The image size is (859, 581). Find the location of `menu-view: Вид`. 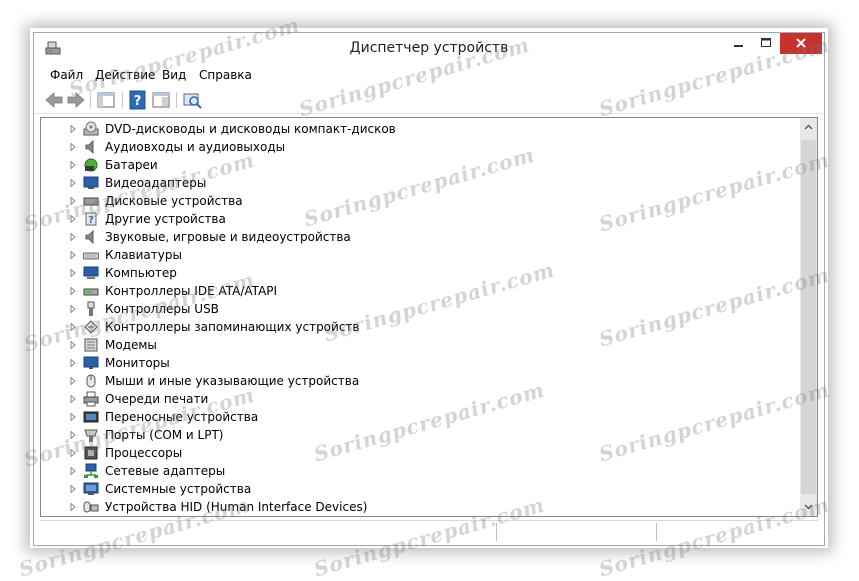

menu-view: Вид is located at coordinates (174, 75).